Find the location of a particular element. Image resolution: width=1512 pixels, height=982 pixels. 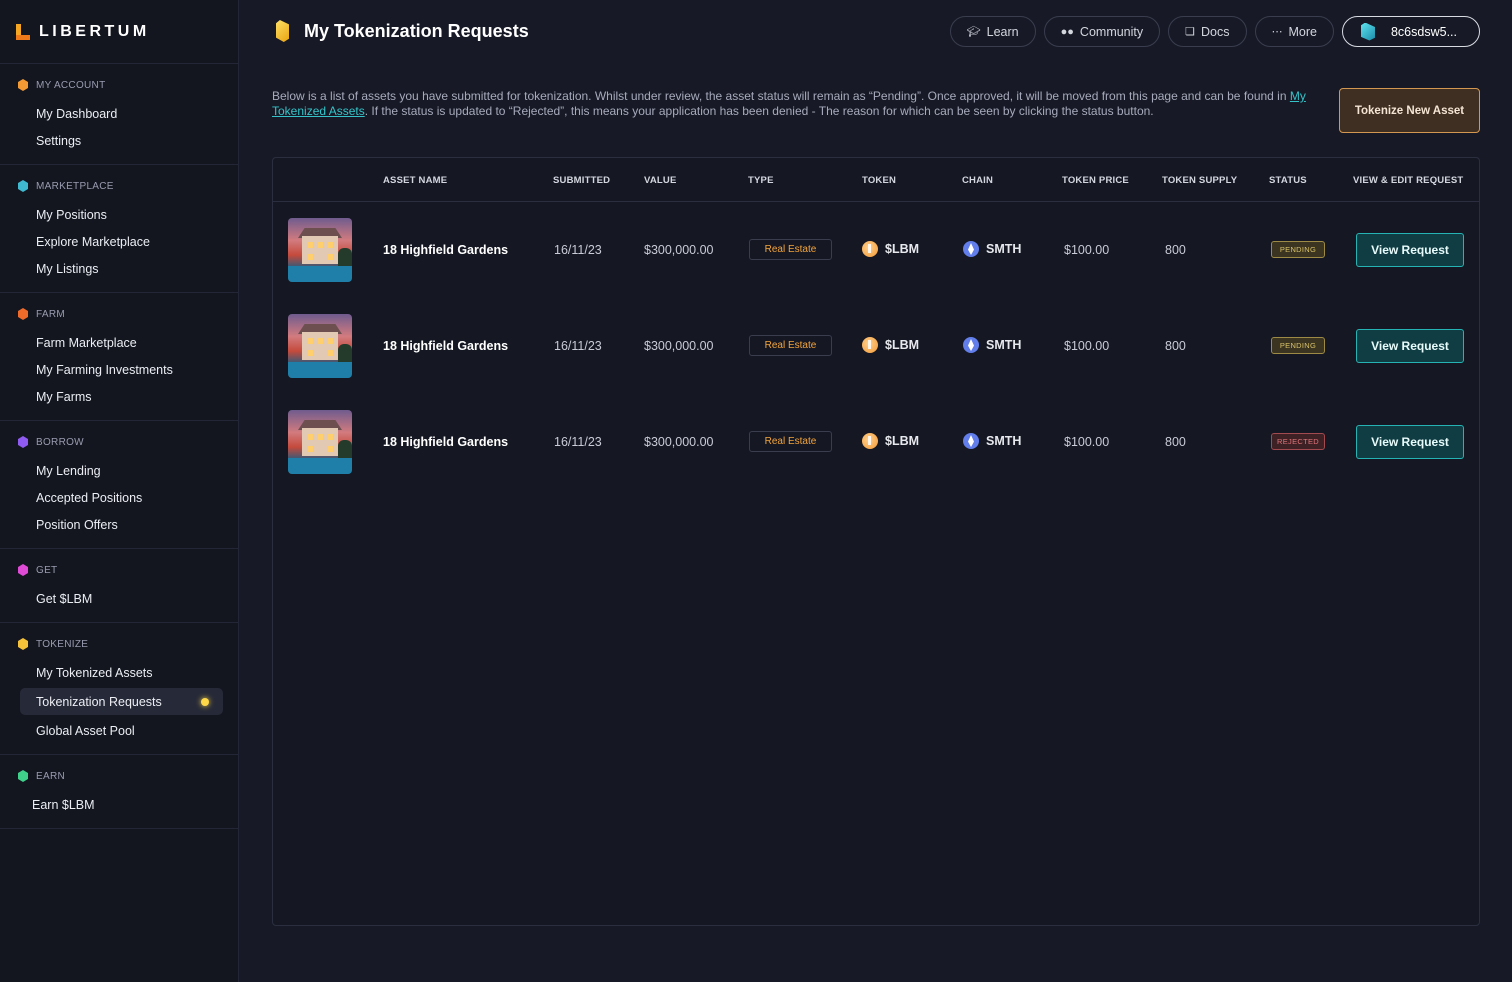

sidebar-item-explore-marketplace: Explore Marketplace is located at coordinates (119, 241).